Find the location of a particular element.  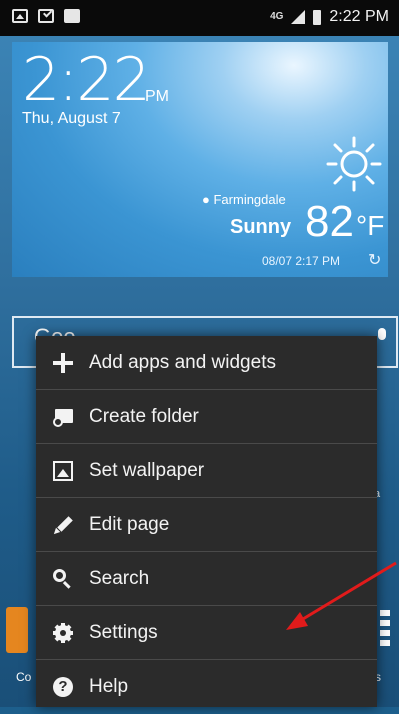

status-bar: 4G 2:22 PM is located at coordinates (199, 18).